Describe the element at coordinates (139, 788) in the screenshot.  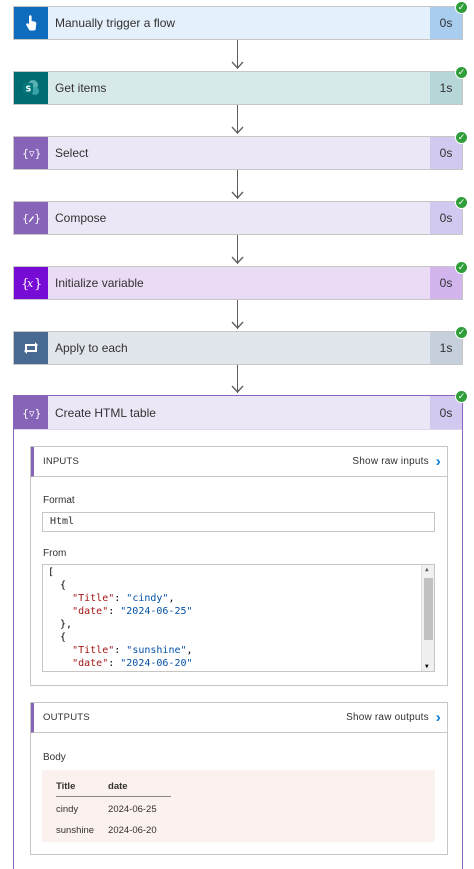
I see `table-header-date: date` at that location.